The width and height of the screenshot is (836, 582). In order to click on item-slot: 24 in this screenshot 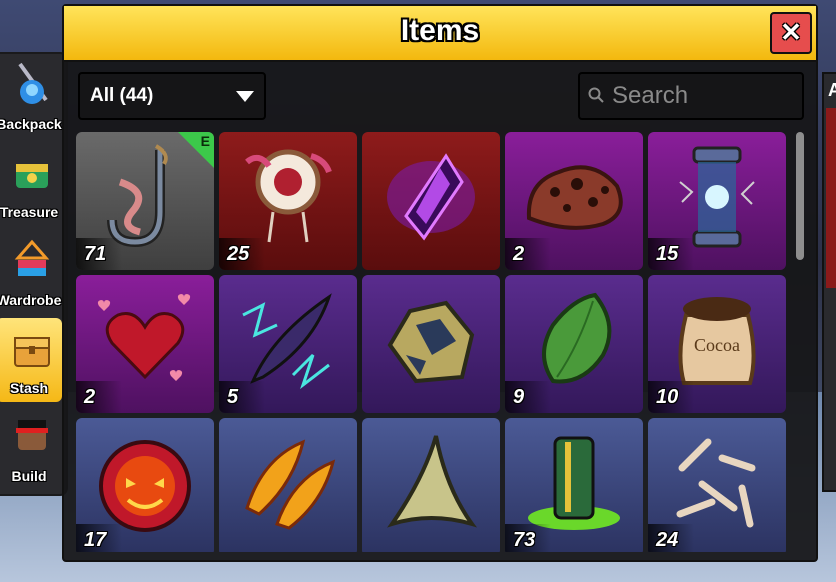, I will do `click(717, 485)`.